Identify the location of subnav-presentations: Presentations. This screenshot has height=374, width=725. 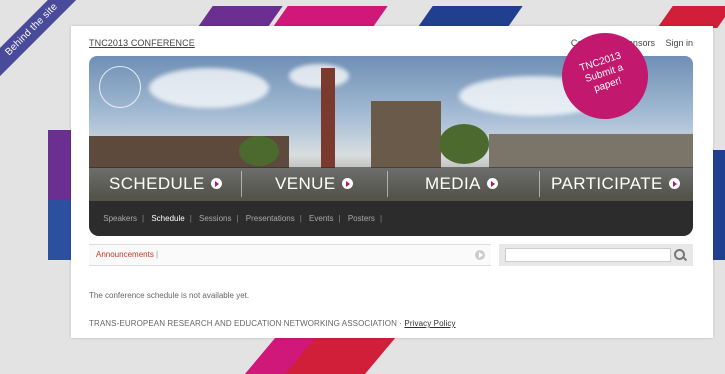
(270, 218).